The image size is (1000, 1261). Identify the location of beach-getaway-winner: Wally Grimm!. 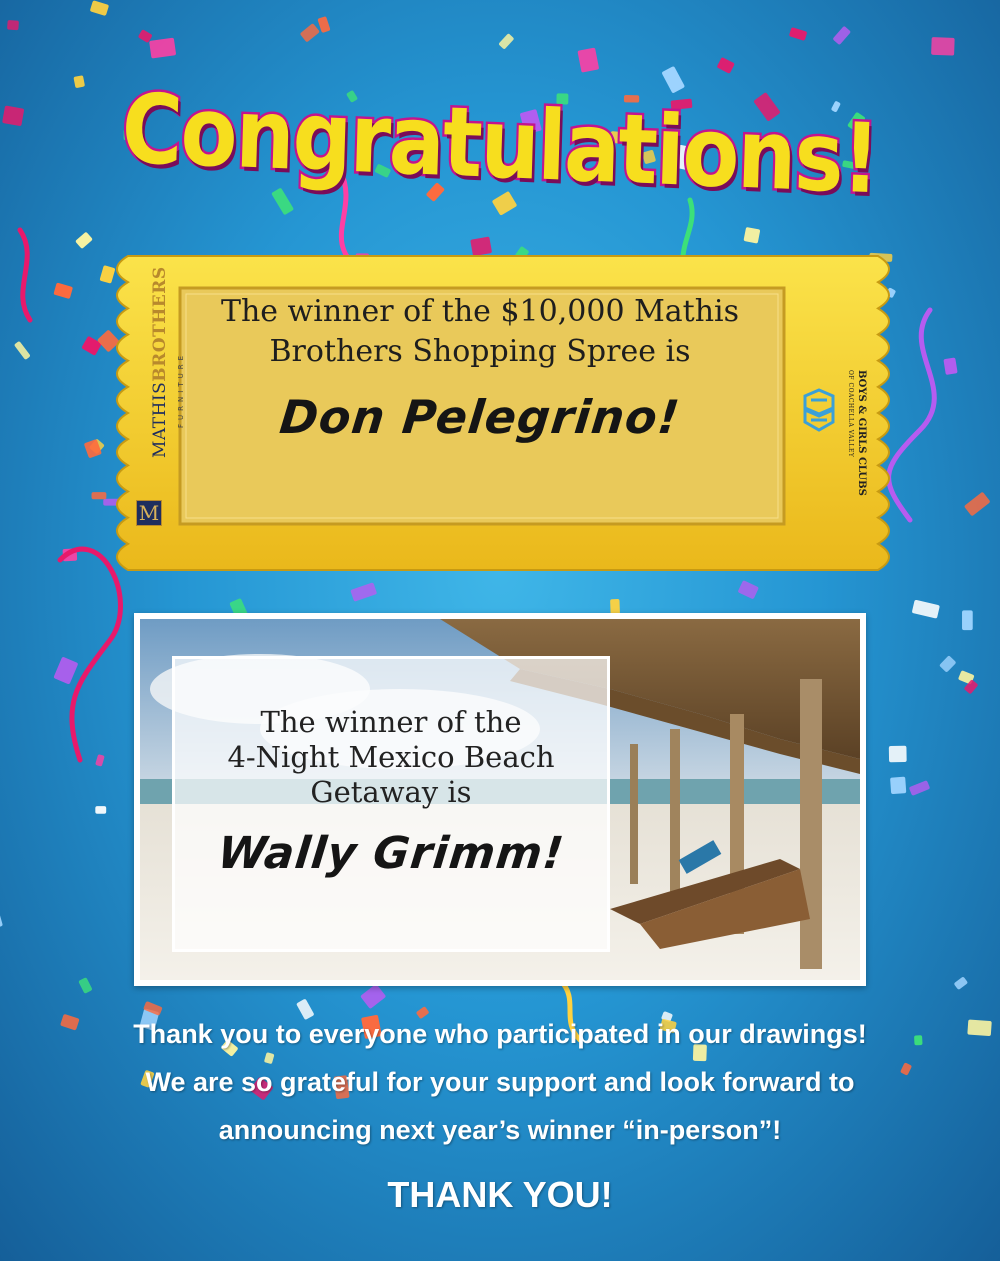
(391, 853).